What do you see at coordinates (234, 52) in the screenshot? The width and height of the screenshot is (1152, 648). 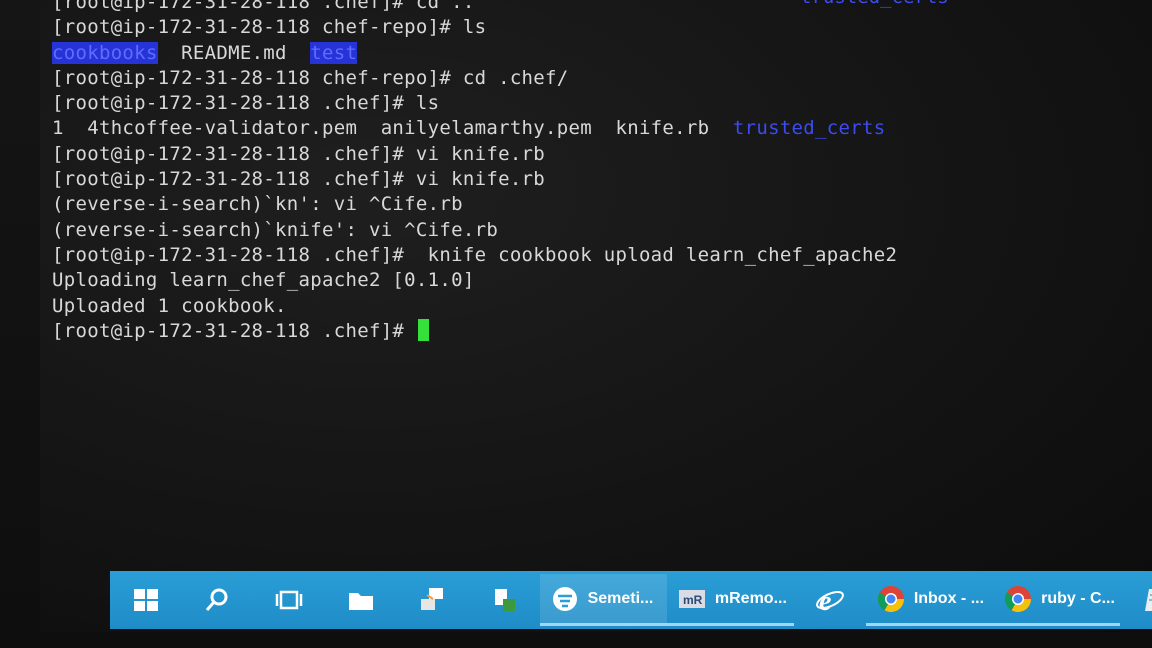 I see `terminal-text: README.md` at bounding box center [234, 52].